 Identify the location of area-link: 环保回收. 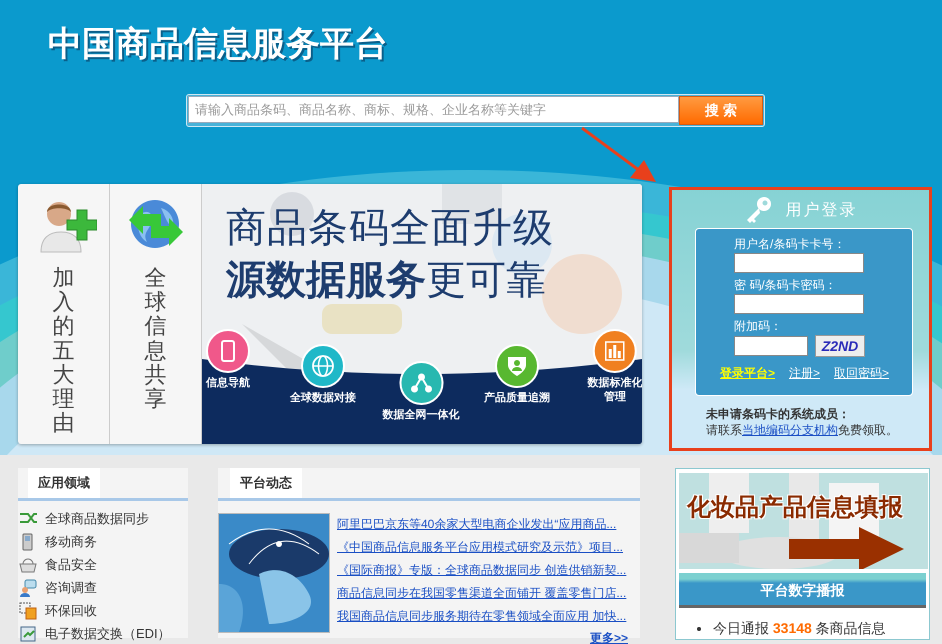
(71, 611).